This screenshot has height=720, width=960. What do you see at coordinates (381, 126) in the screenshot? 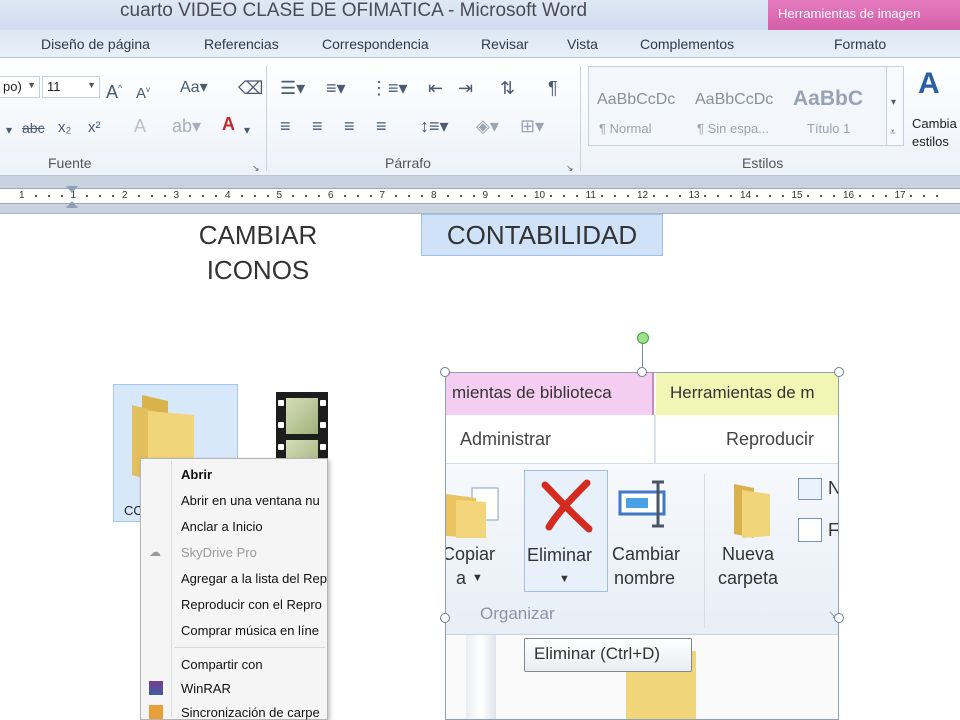
I see `justify-icon: ≡` at bounding box center [381, 126].